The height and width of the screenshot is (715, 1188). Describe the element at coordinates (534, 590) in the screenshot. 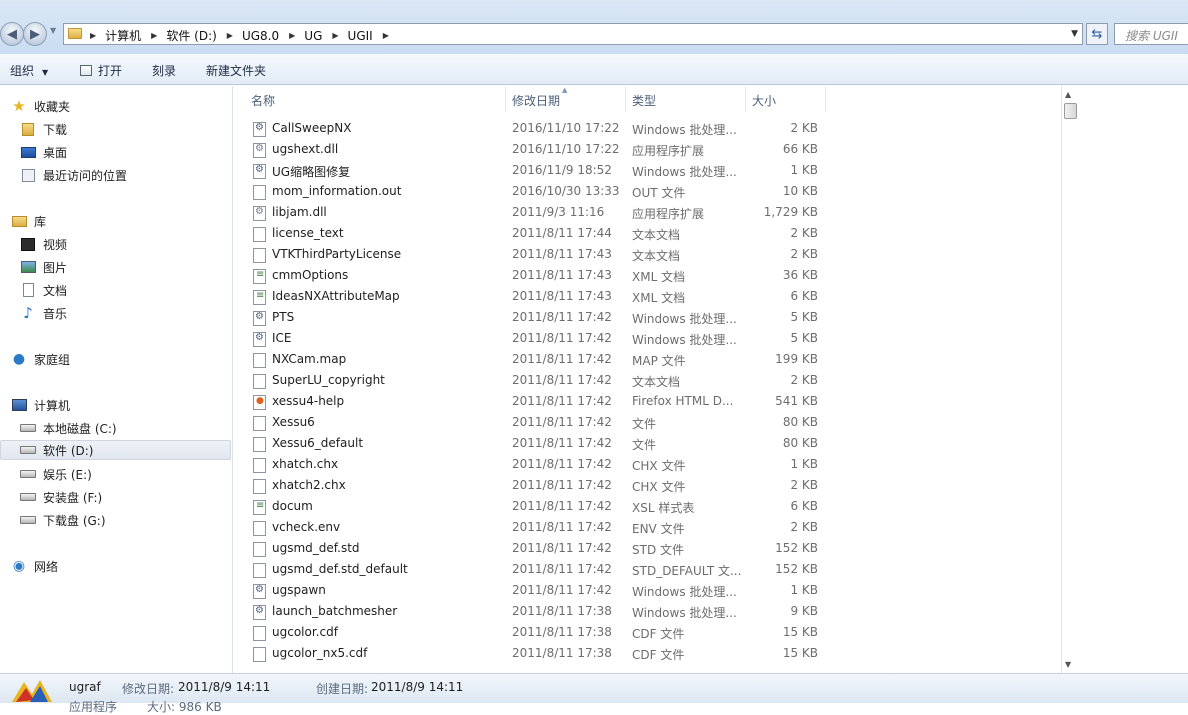

I see `table-row: ugspawn 2011/8/11 17:42 Windows 批处理... 1 KB` at that location.